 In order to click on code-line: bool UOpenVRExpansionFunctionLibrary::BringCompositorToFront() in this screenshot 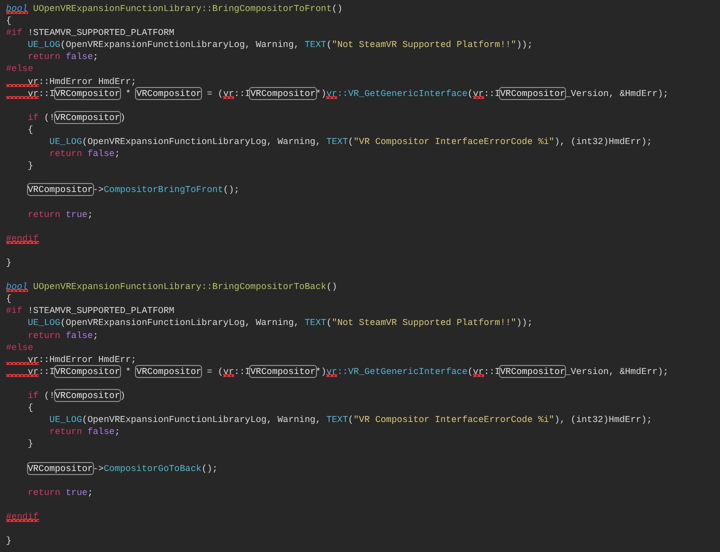, I will do `click(174, 9)`.